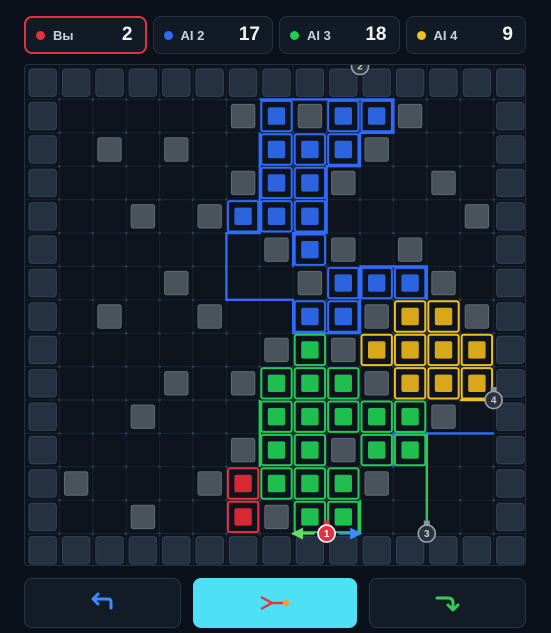 This screenshot has height=633, width=551. What do you see at coordinates (102, 603) in the screenshot?
I see `undo-button` at bounding box center [102, 603].